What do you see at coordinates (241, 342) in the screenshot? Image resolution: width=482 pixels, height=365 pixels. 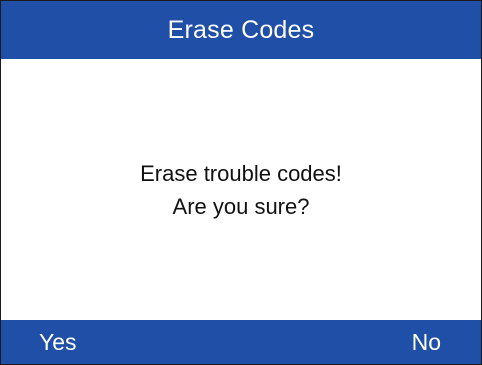 I see `softkey-bar: Yes No` at bounding box center [241, 342].